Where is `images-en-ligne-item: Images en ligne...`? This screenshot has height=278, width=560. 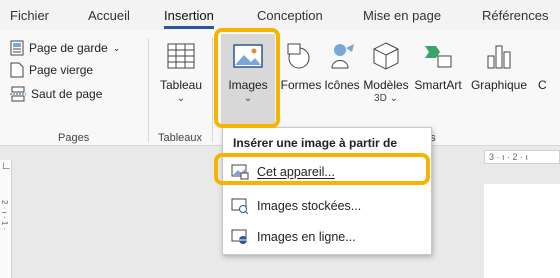
images-en-ligne-item: Images en ligne... is located at coordinates (293, 237).